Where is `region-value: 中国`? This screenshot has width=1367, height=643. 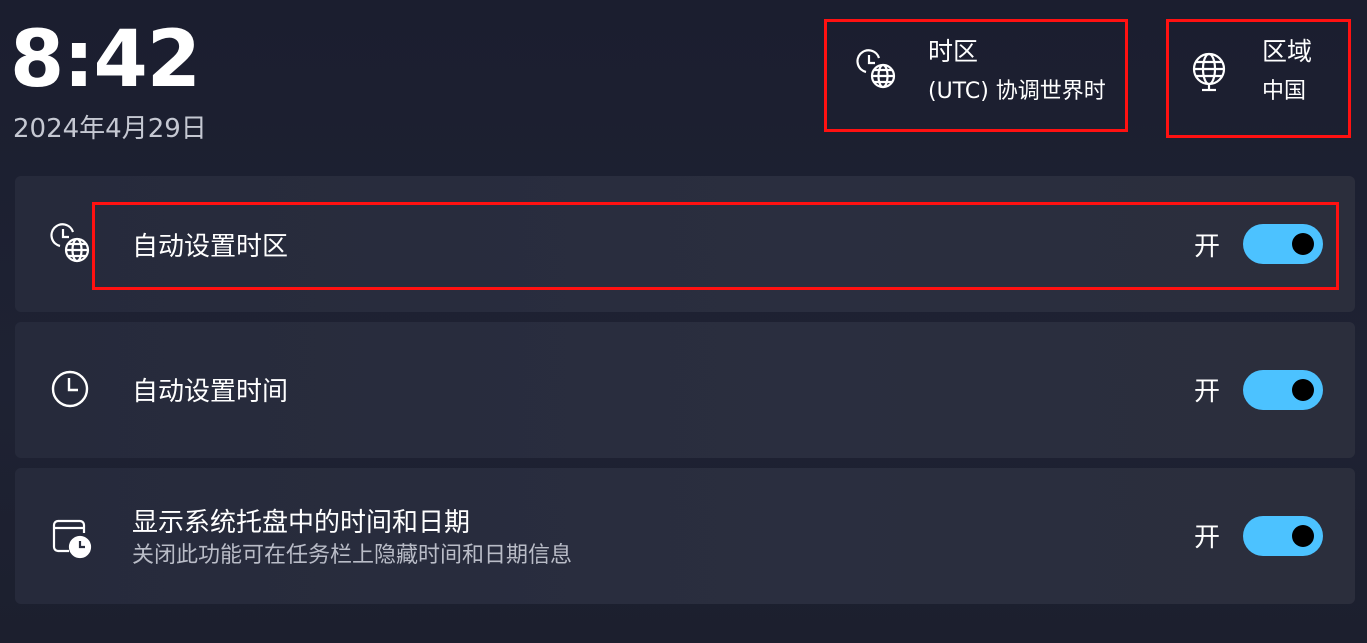 region-value: 中国 is located at coordinates (1284, 91).